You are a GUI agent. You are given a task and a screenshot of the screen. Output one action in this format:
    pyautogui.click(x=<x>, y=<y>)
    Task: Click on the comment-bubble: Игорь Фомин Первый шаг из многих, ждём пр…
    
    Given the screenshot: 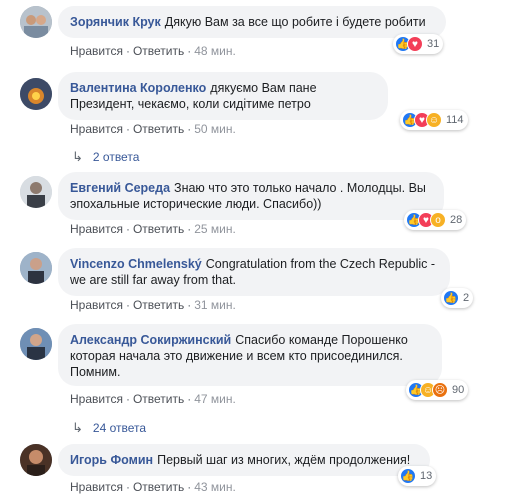 What is the action you would take?
    pyautogui.click(x=244, y=460)
    